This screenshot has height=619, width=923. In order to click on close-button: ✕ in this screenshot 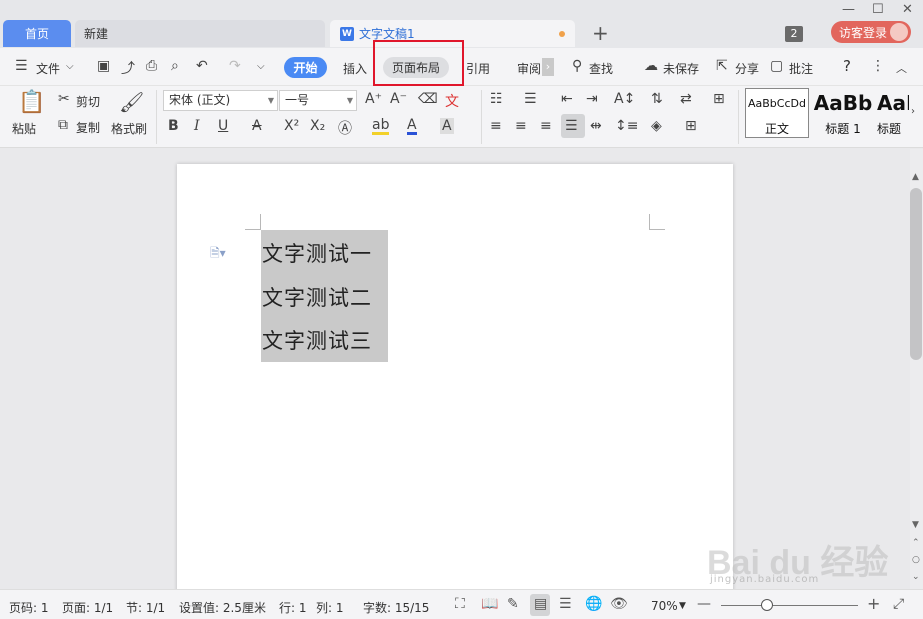, I will do `click(907, 9)`.